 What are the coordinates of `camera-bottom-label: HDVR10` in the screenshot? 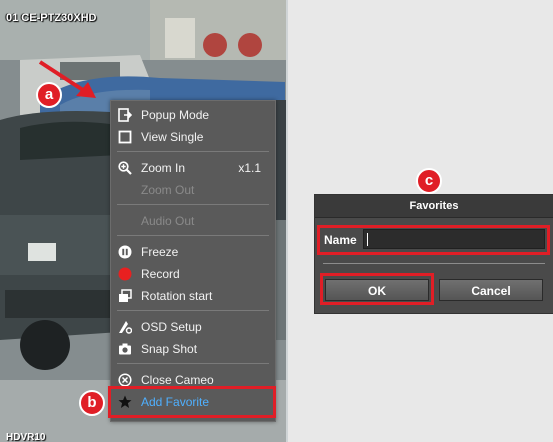 It's located at (26, 437).